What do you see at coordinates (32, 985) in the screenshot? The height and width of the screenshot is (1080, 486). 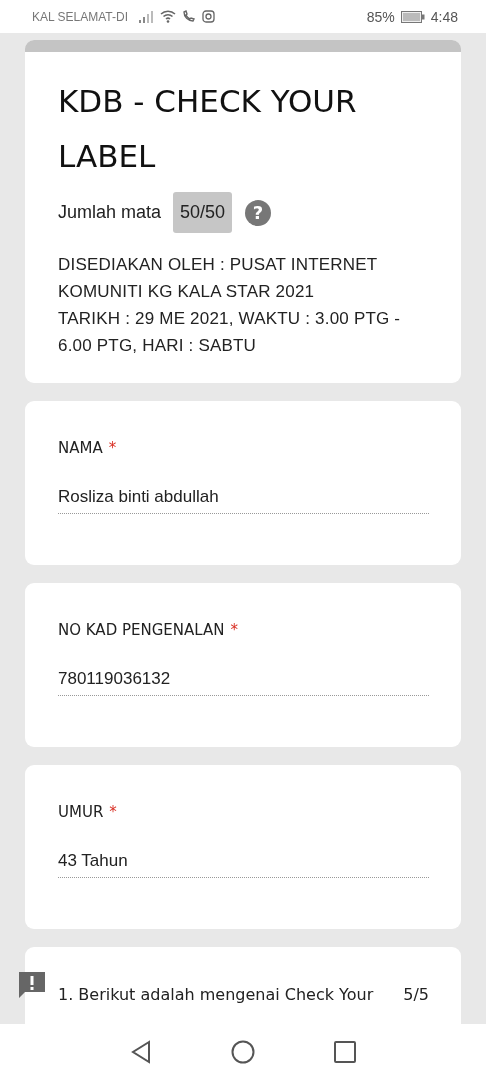 I see `feedback-icon` at bounding box center [32, 985].